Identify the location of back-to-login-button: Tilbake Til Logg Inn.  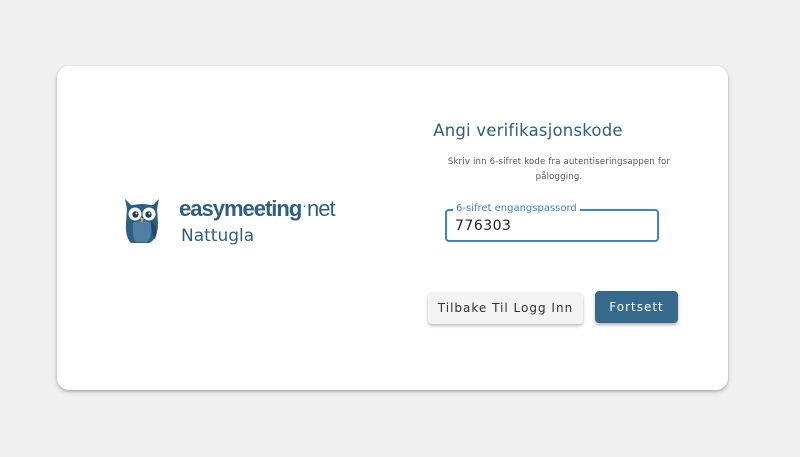
(505, 308).